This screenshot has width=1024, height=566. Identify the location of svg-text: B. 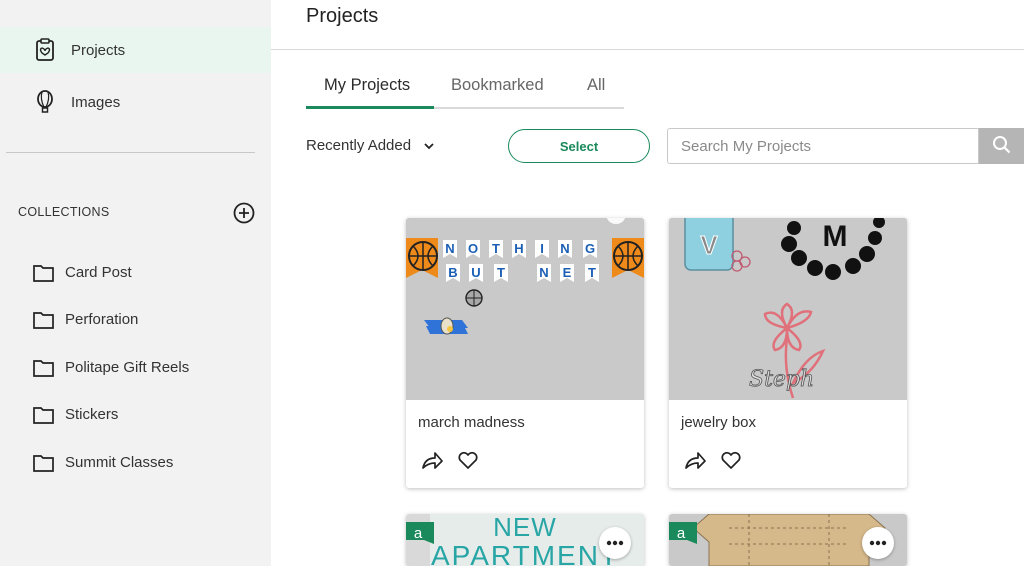
(452, 272).